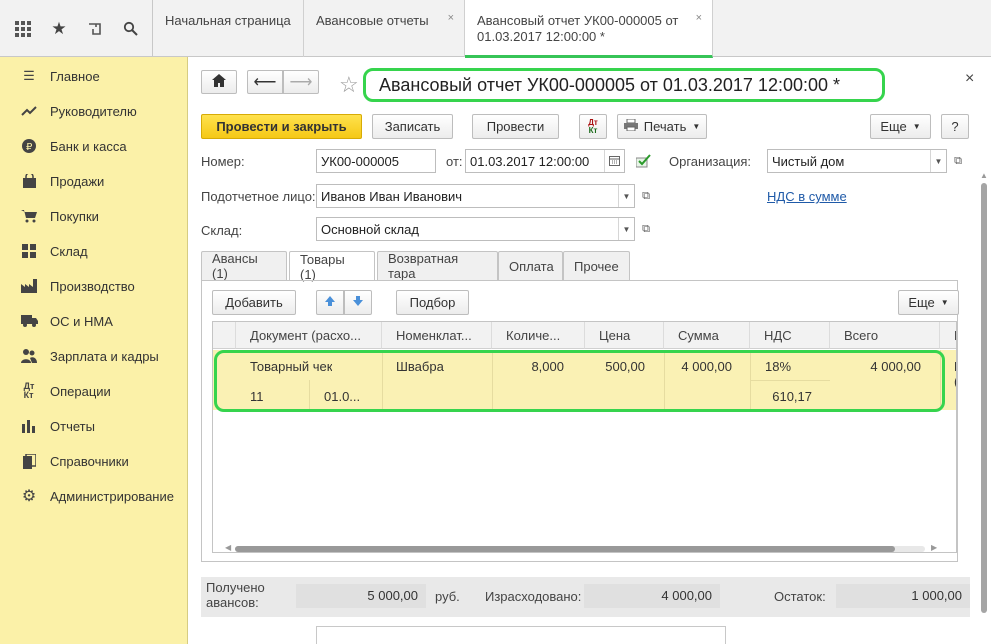 The height and width of the screenshot is (644, 991). I want to click on open-person-icon: ⧉, so click(646, 196).